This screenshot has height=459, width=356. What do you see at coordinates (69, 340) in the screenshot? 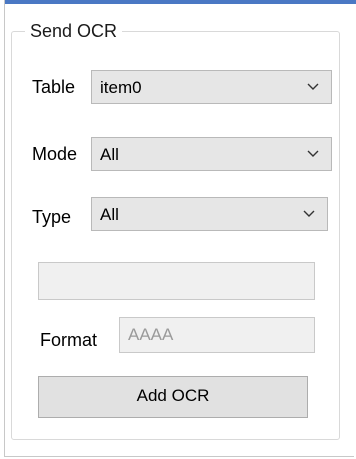
I see `format-label: Format` at bounding box center [69, 340].